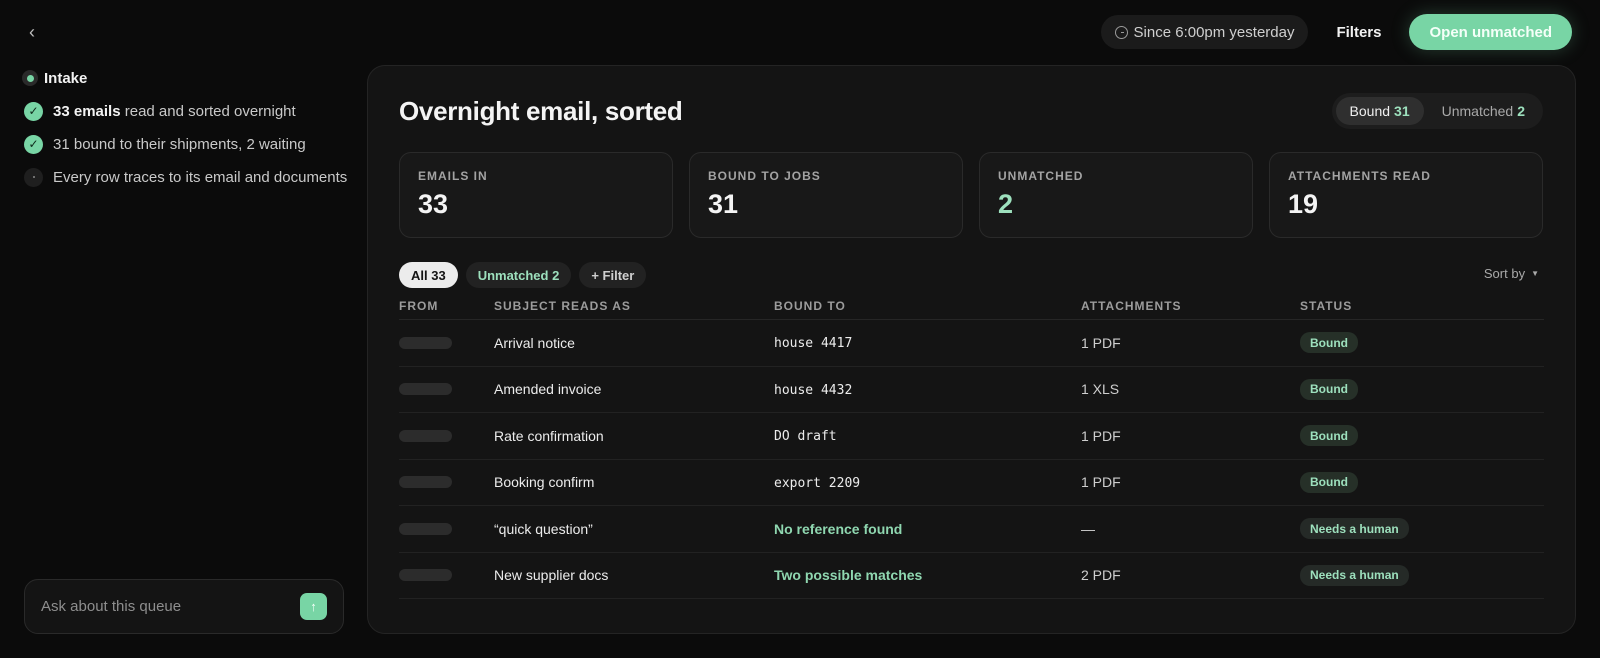  I want to click on send-button: ↑, so click(313, 606).